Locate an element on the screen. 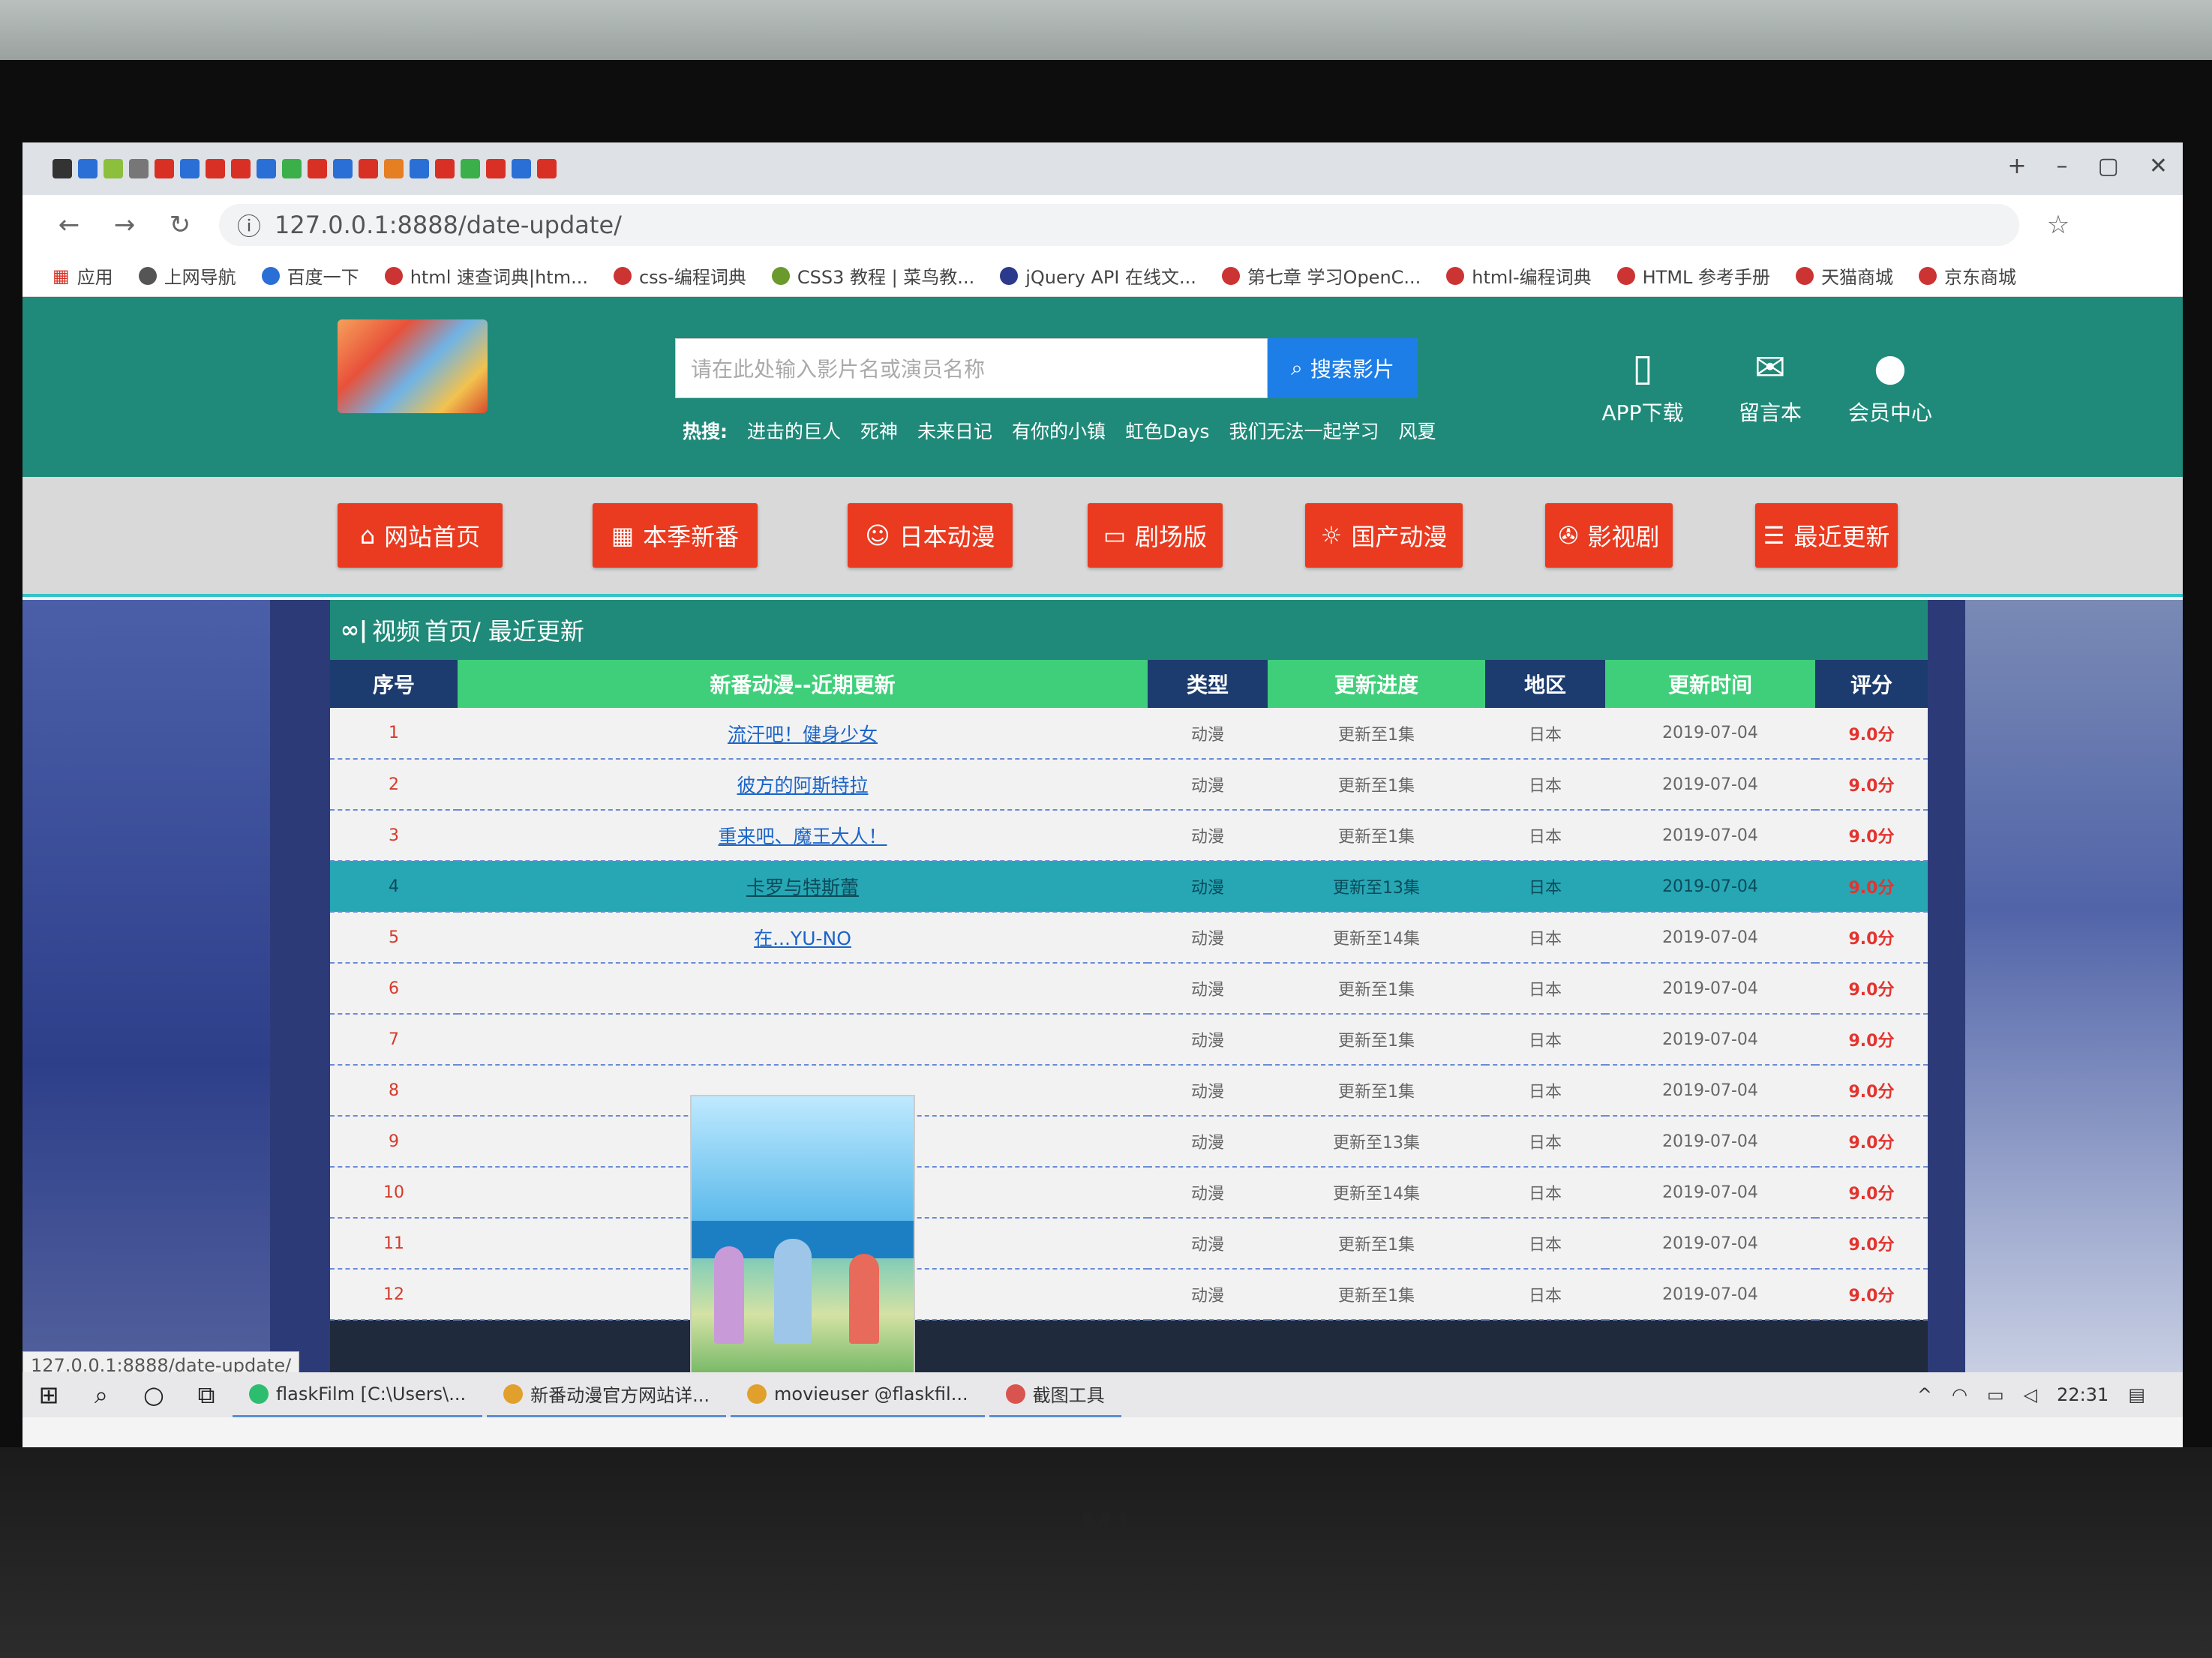  hot-search-link: 风夏 is located at coordinates (1417, 430).